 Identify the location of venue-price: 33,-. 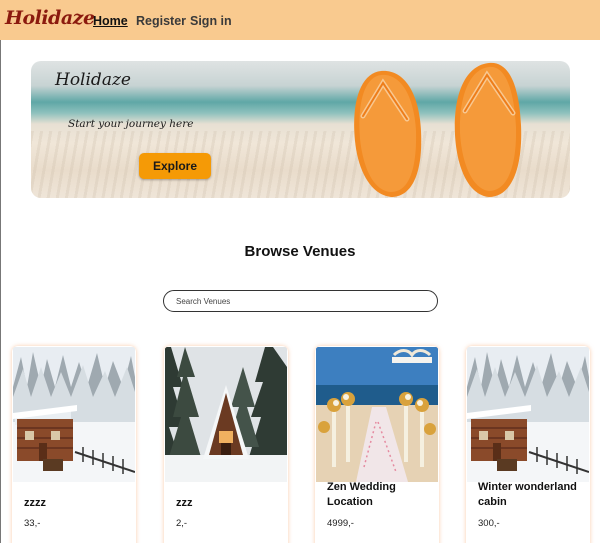
(32, 523).